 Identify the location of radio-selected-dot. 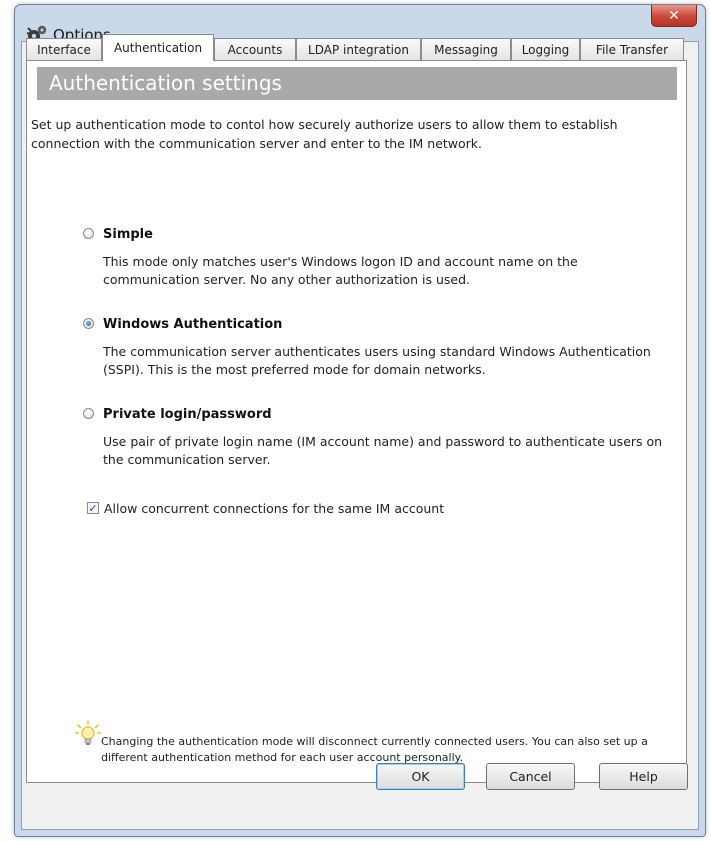
(88, 323).